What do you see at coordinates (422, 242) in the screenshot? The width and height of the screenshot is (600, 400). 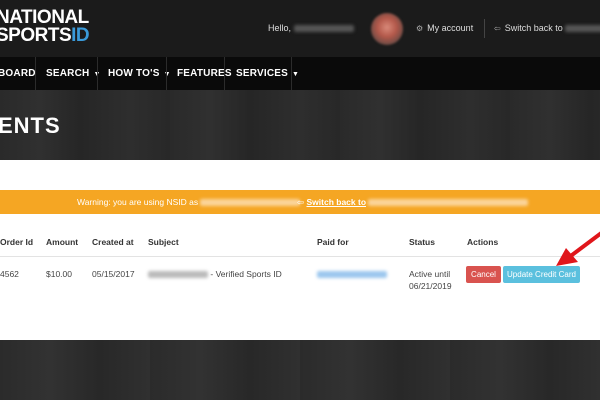 I see `col-header-status: Status` at bounding box center [422, 242].